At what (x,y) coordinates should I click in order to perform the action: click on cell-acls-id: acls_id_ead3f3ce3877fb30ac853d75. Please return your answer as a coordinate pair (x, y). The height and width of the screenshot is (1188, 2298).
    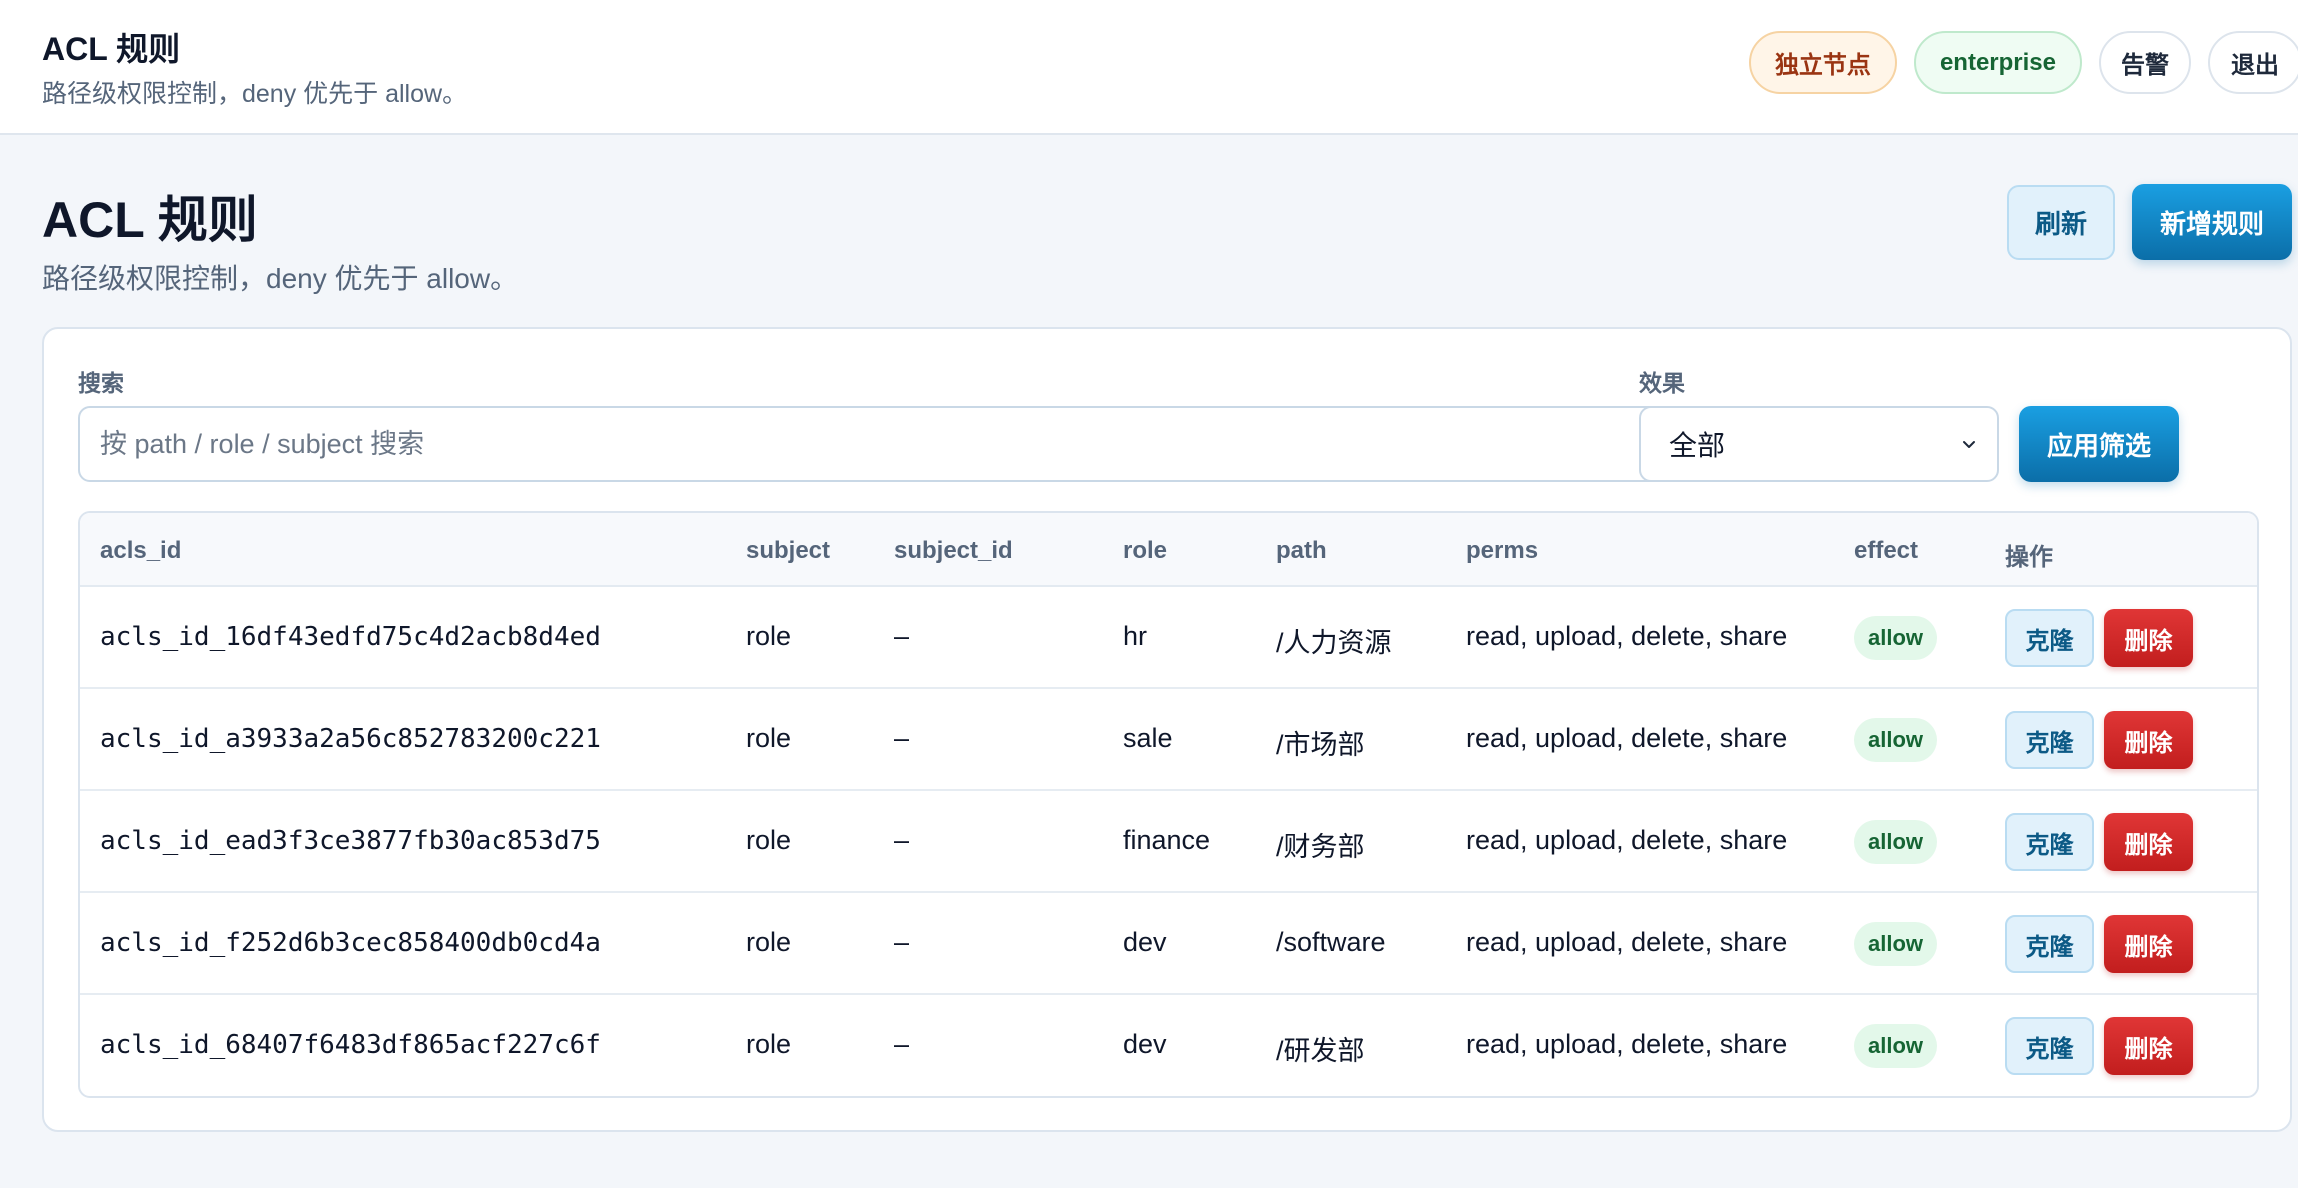
    Looking at the image, I should click on (350, 841).